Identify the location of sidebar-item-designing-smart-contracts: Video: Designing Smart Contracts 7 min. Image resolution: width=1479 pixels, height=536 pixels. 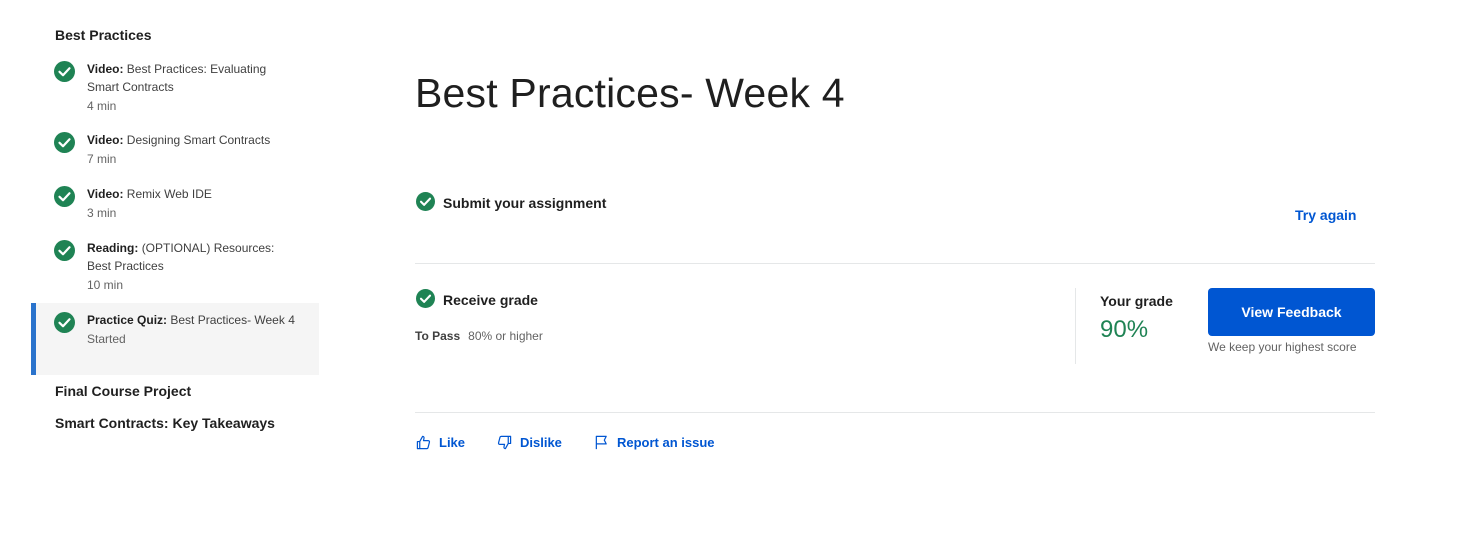
(175, 149).